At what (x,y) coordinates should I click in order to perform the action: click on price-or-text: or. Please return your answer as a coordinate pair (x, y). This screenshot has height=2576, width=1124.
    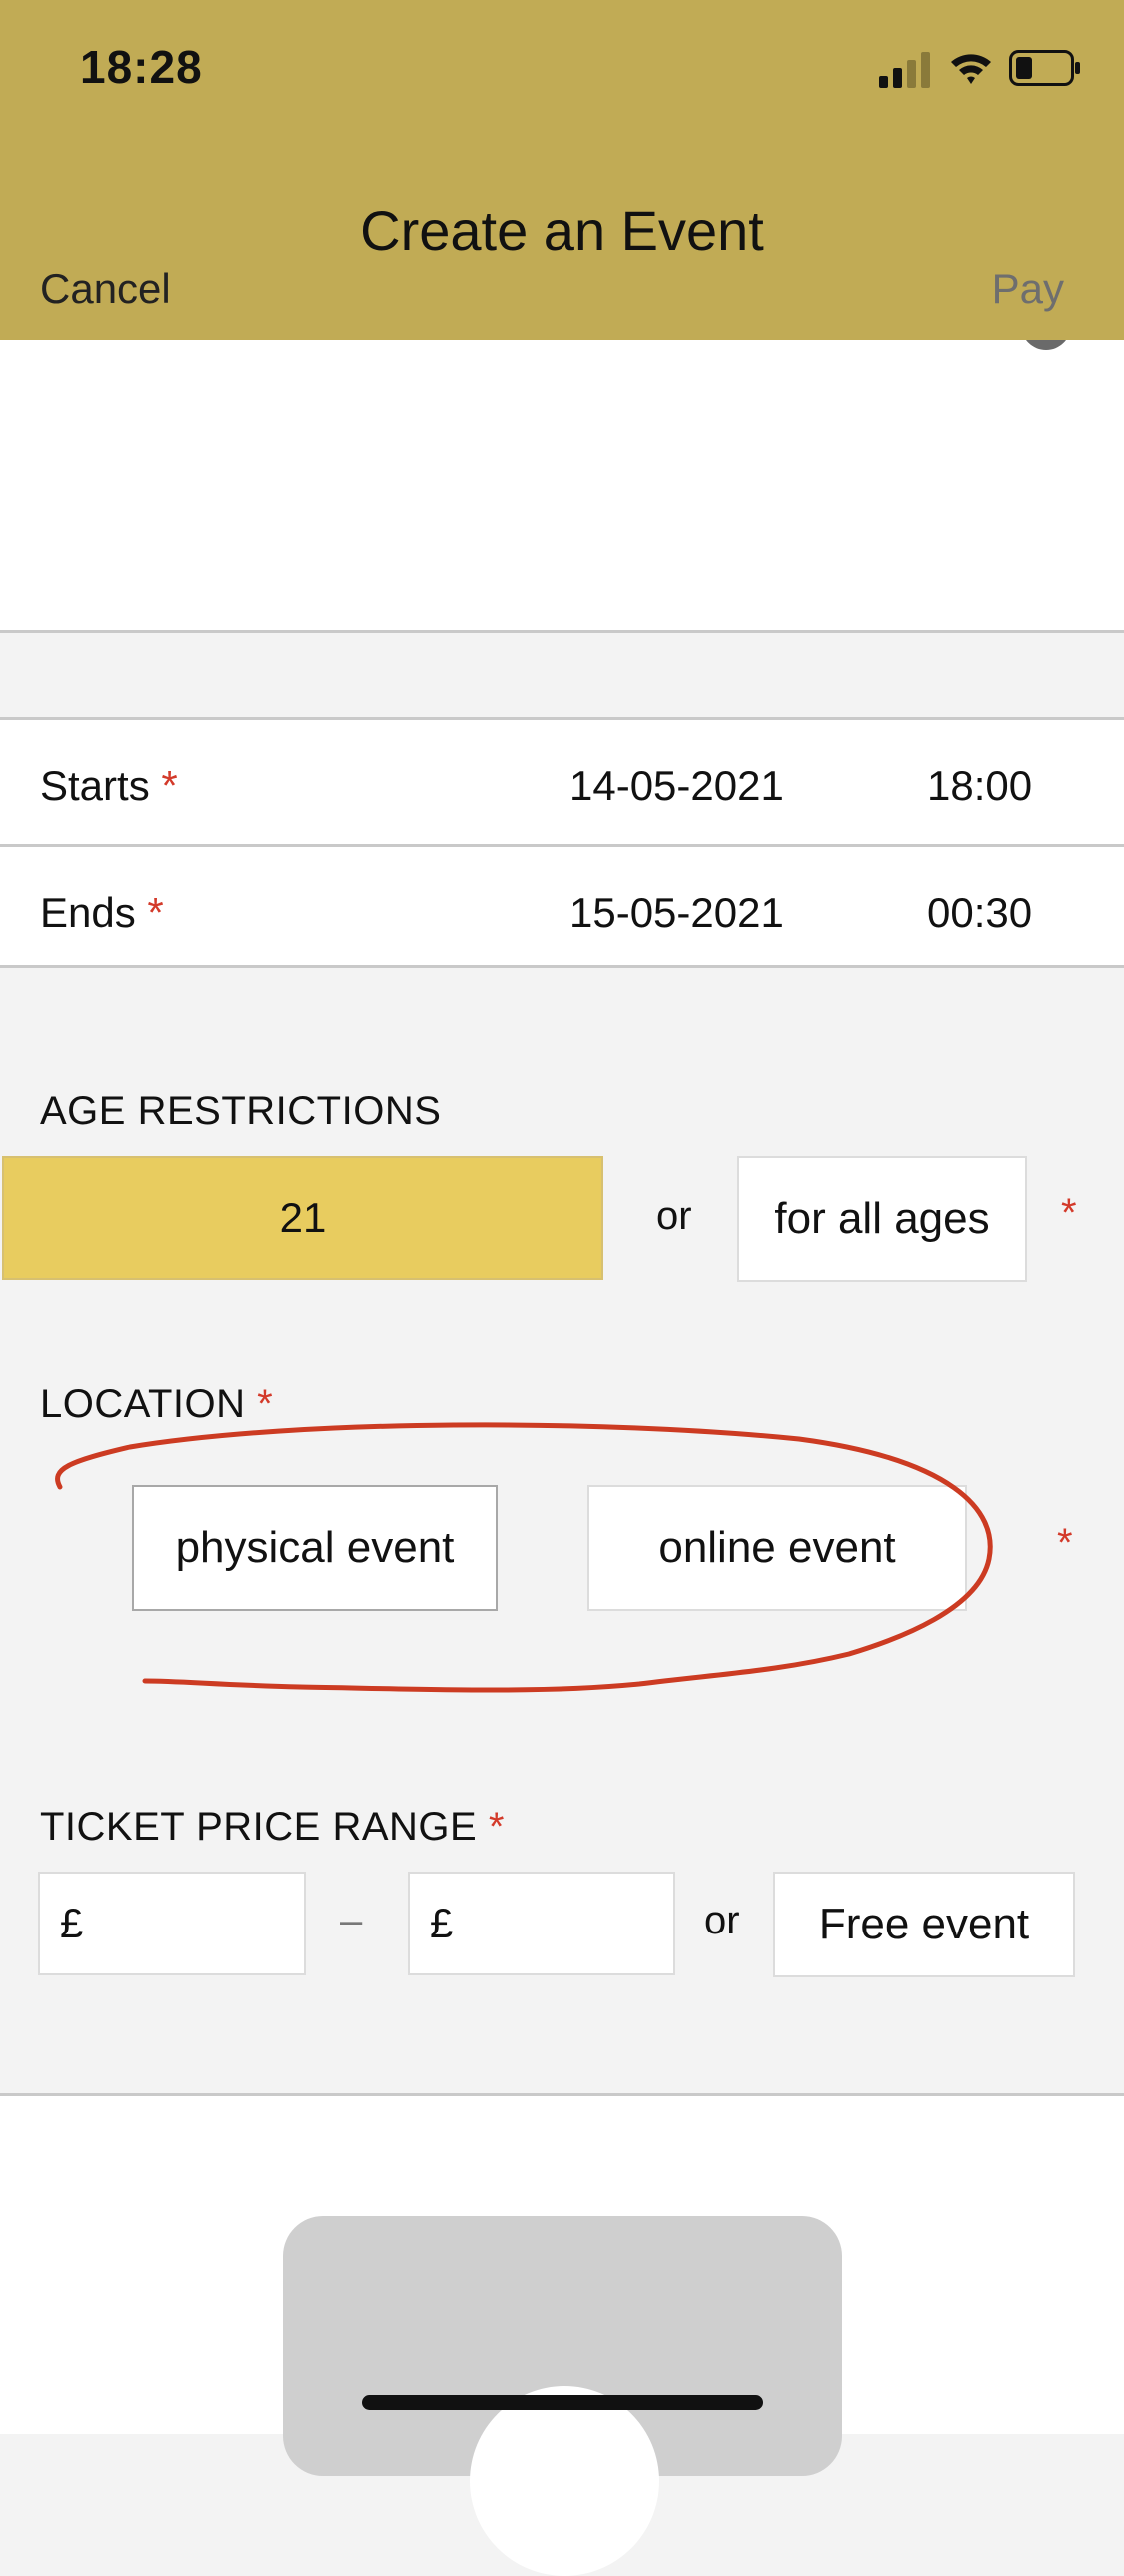
    Looking at the image, I should click on (722, 1920).